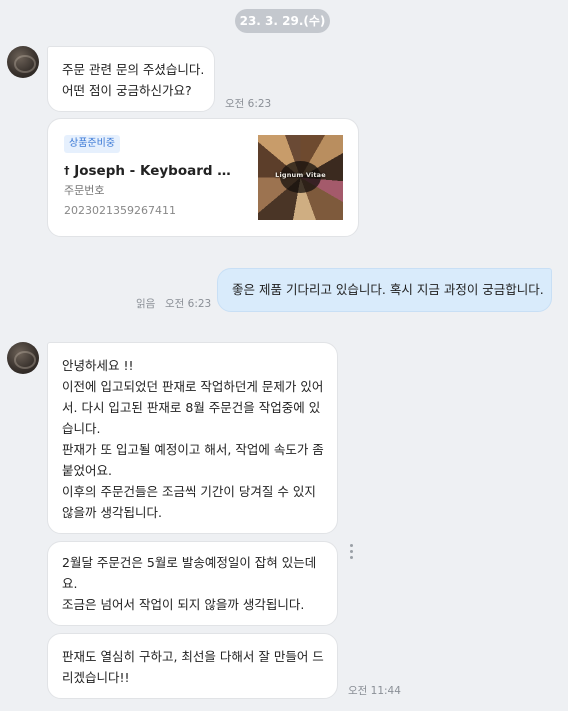 This screenshot has height=711, width=568. What do you see at coordinates (300, 175) in the screenshot?
I see `thumbnail-label: Lignum Vitae` at bounding box center [300, 175].